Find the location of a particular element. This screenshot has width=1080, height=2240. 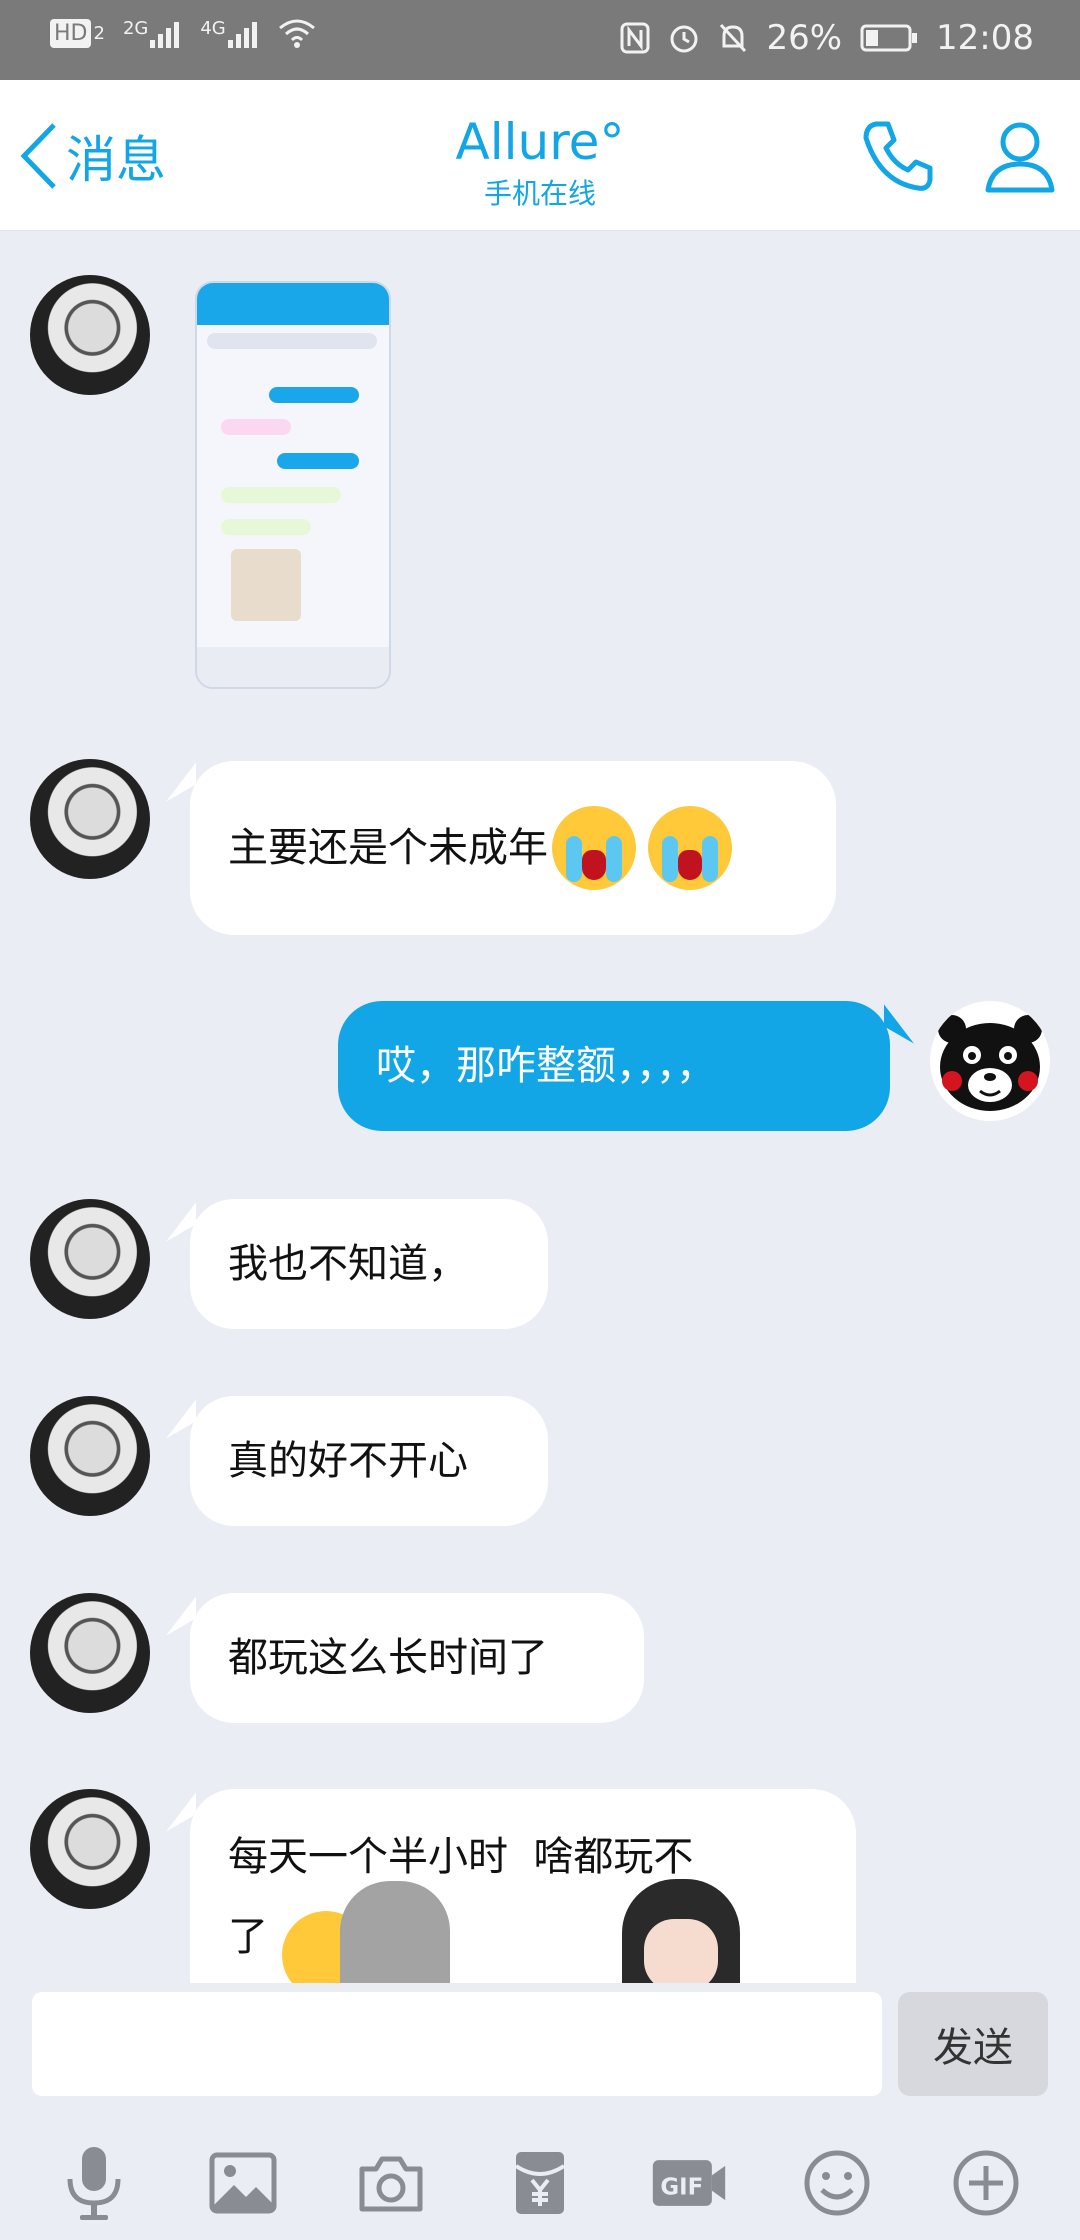

signal-2g-icon: 2G is located at coordinates (152, 33).